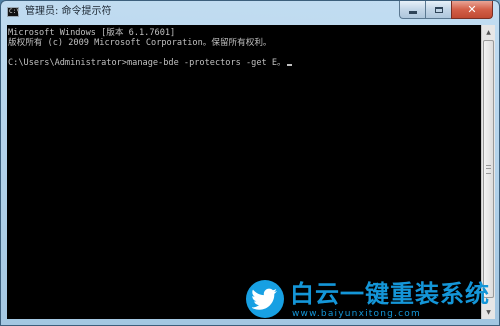 The height and width of the screenshot is (326, 500). I want to click on watermark-url: www.baiyunxitong.com, so click(356, 314).